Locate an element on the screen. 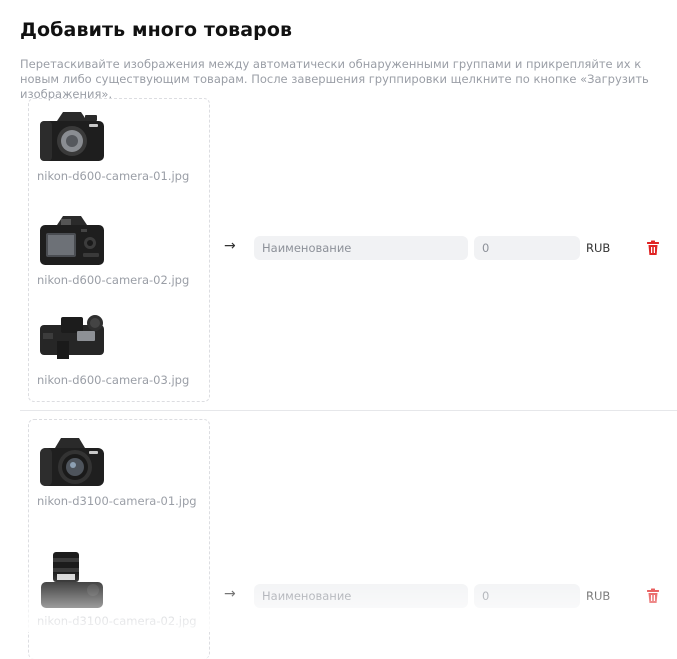 The width and height of the screenshot is (677, 659). image-item: nikon-d3100-camera-01.jpg is located at coordinates (121, 470).